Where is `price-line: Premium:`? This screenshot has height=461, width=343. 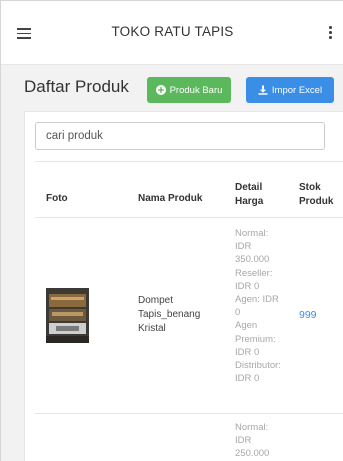
price-line: Premium: is located at coordinates (255, 339).